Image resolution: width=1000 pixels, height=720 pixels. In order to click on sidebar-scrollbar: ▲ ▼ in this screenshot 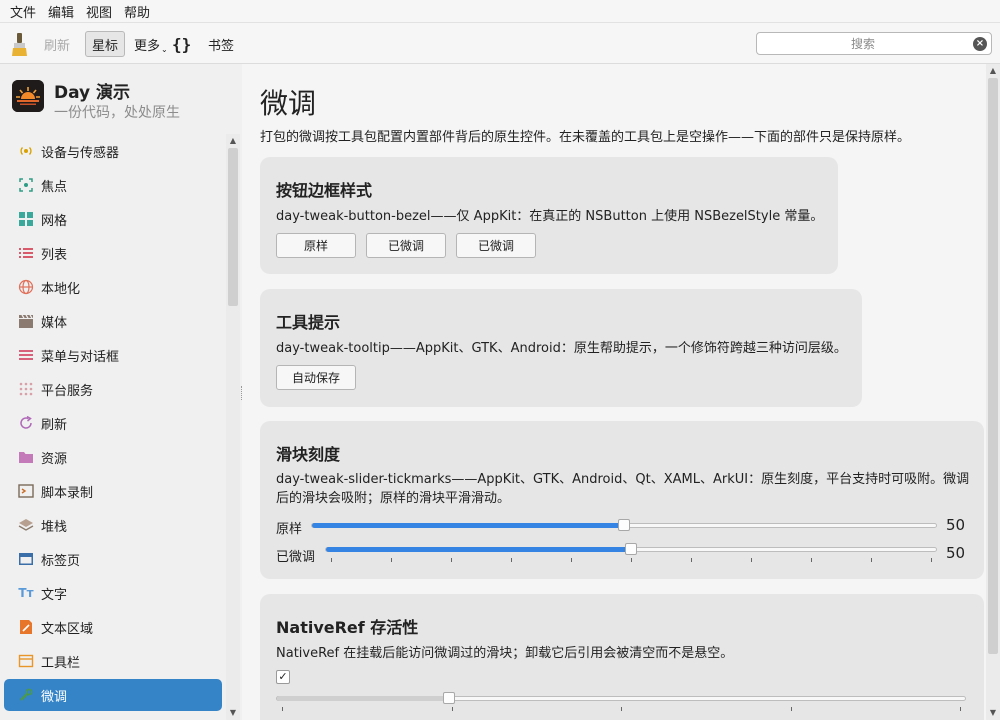, I will do `click(233, 427)`.